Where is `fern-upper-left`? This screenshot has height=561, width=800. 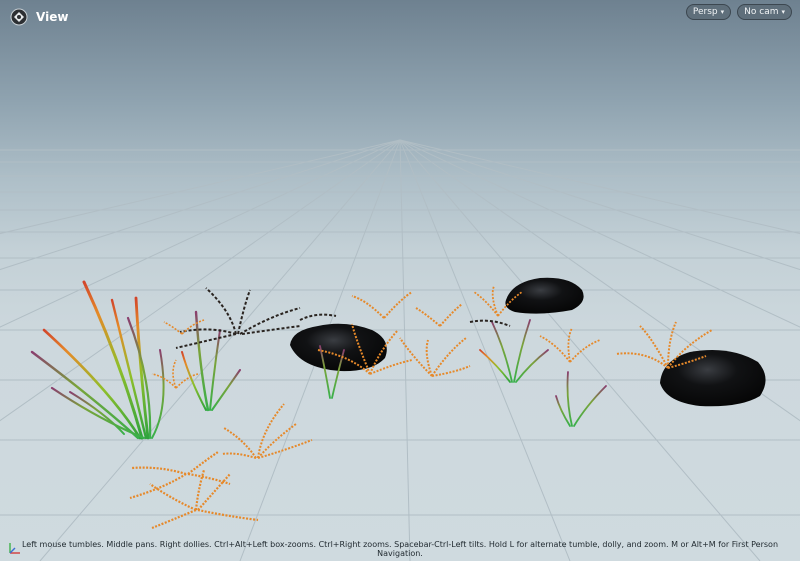
fern-upper-left is located at coordinates (267, 431).